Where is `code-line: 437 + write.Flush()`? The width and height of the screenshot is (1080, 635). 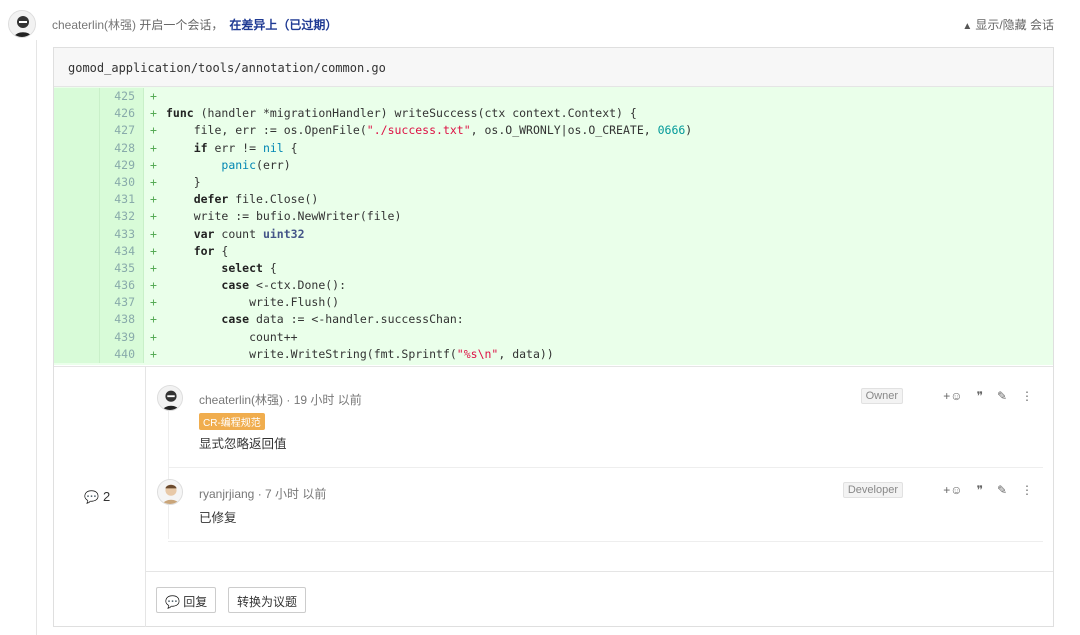 code-line: 437 + write.Flush() is located at coordinates (553, 303).